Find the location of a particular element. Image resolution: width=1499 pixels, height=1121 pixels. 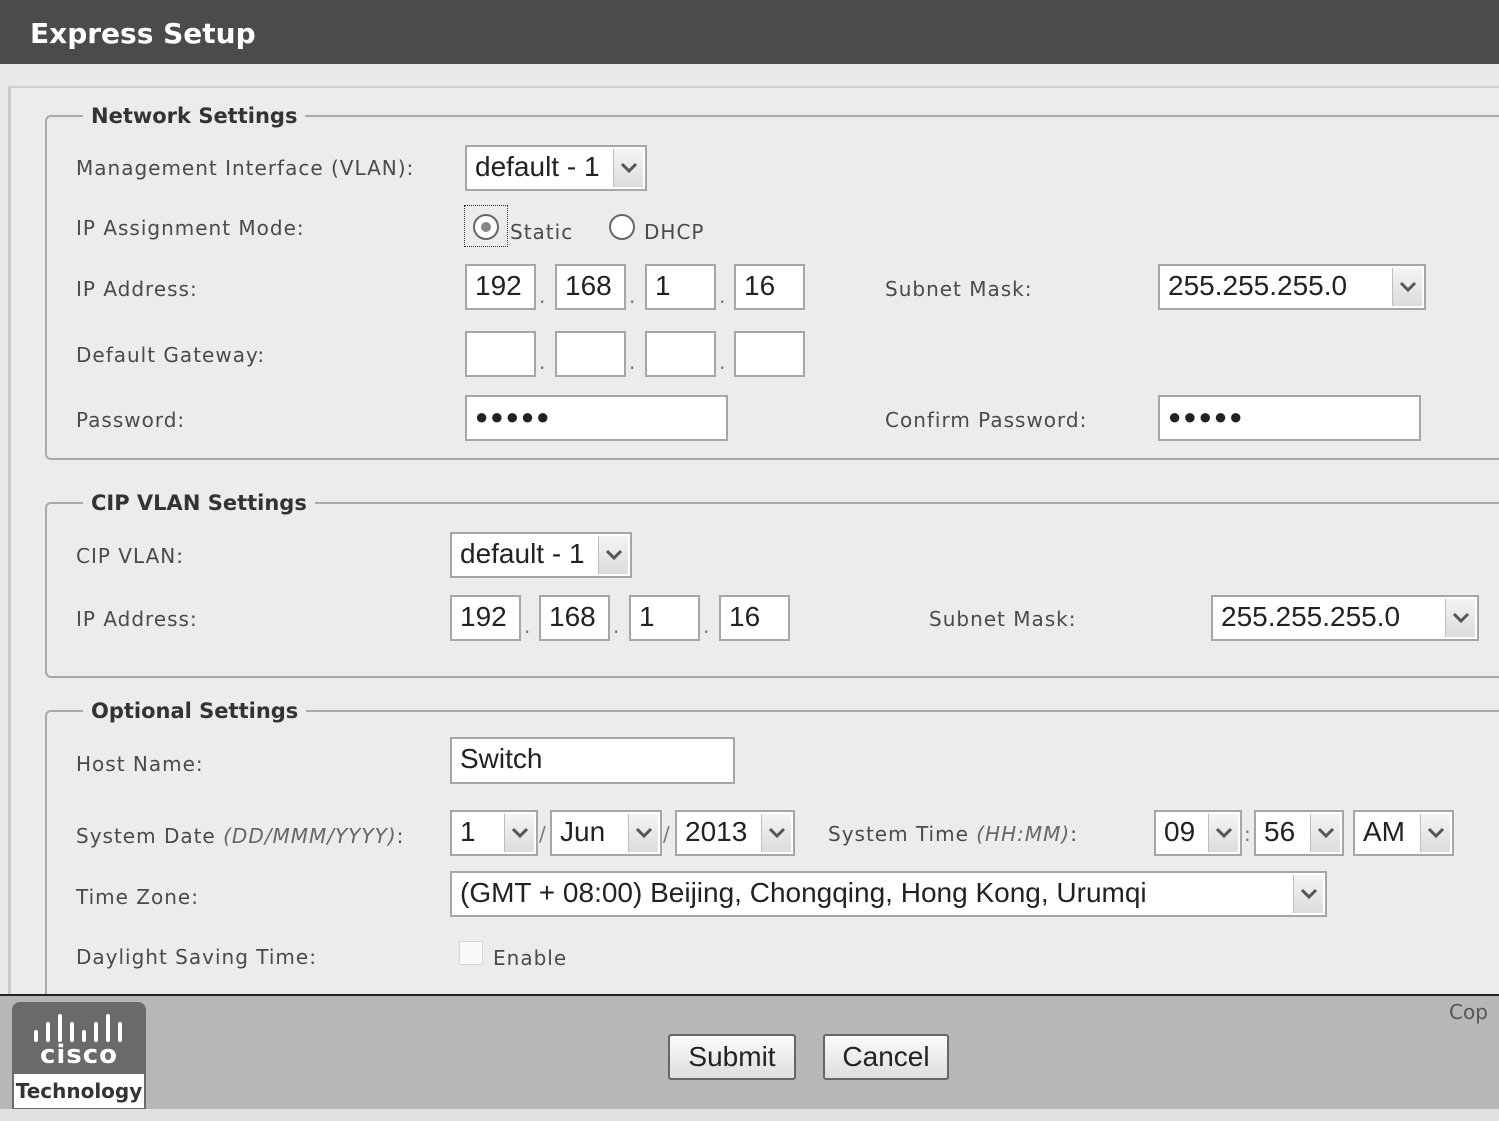

cip-ip-octet-1: 192 is located at coordinates (485, 618).